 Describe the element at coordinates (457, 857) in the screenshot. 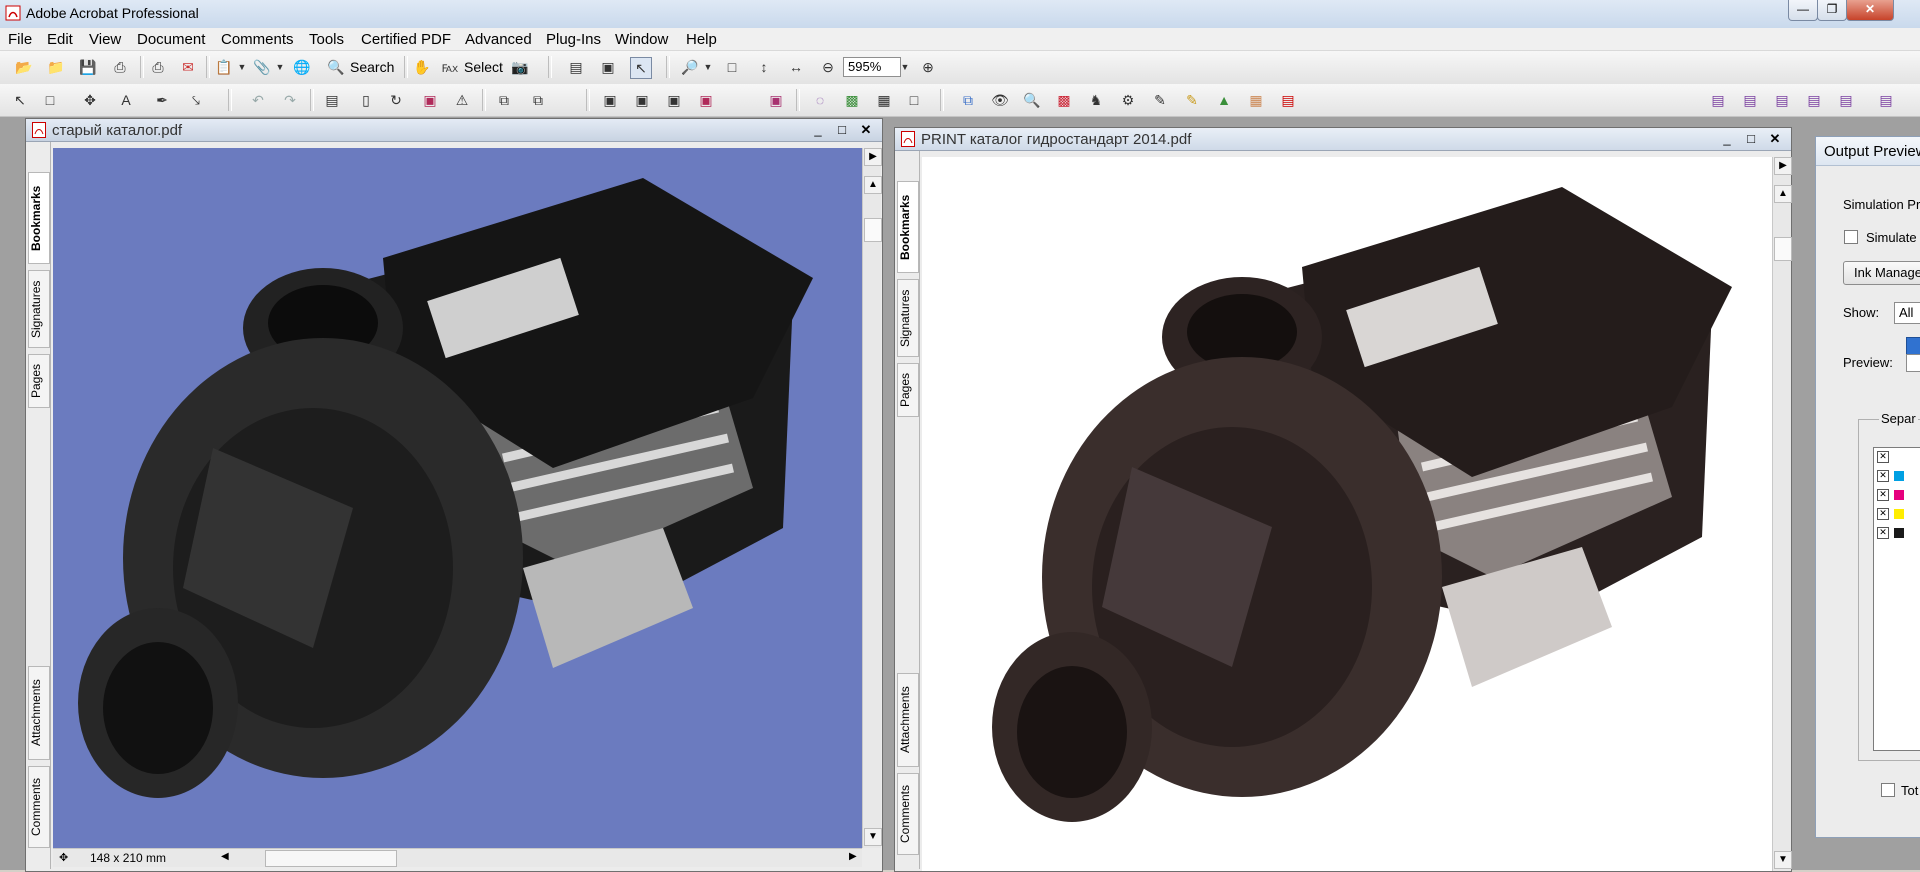

I see `horizontal-scrollbar: ✥ 148 x 210 mm ◀ ▶` at that location.